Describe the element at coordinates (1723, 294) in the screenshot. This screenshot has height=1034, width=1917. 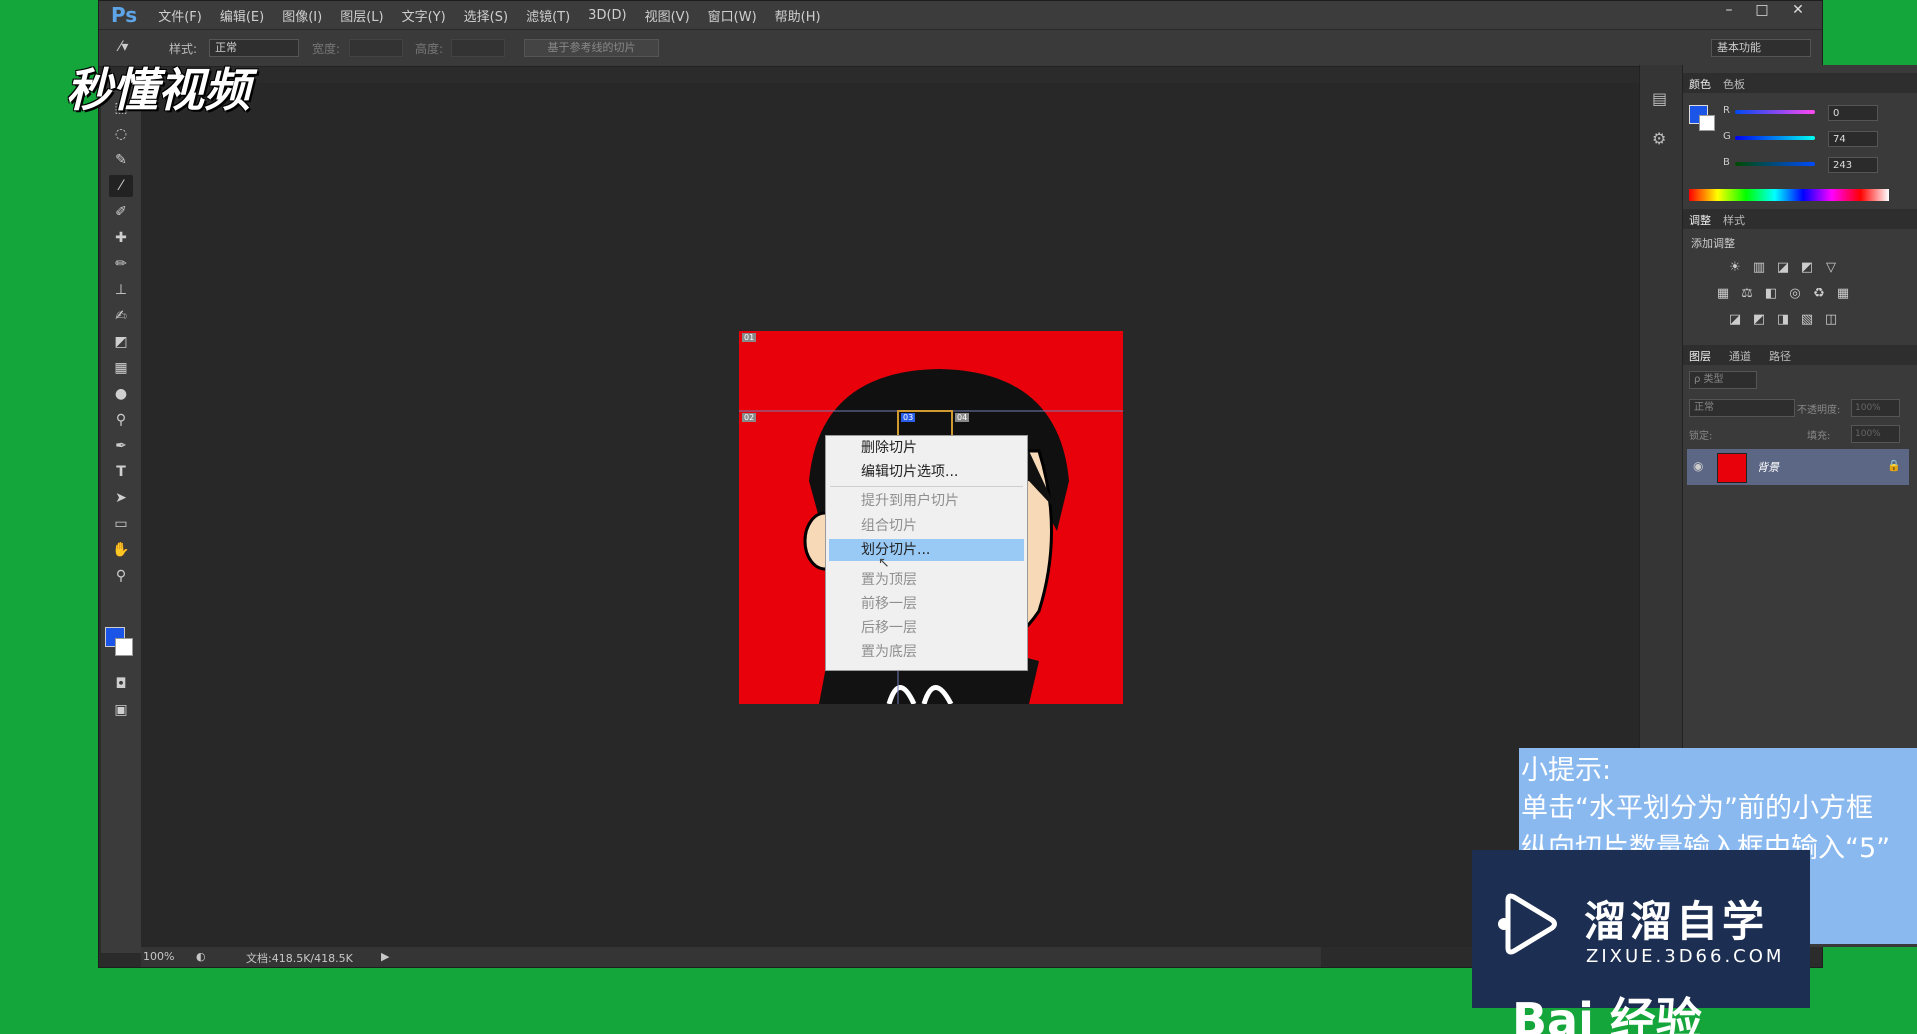
I see `hue-icon: ▦` at that location.